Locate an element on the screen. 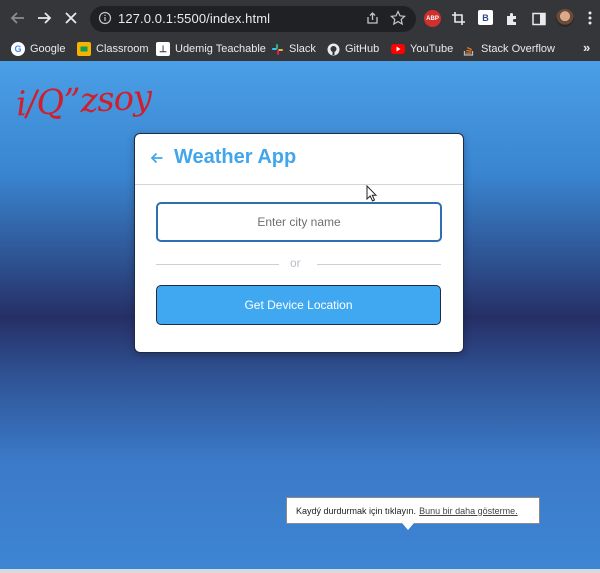 This screenshot has width=600, height=573. crop-extension-icon is located at coordinates (458, 18).